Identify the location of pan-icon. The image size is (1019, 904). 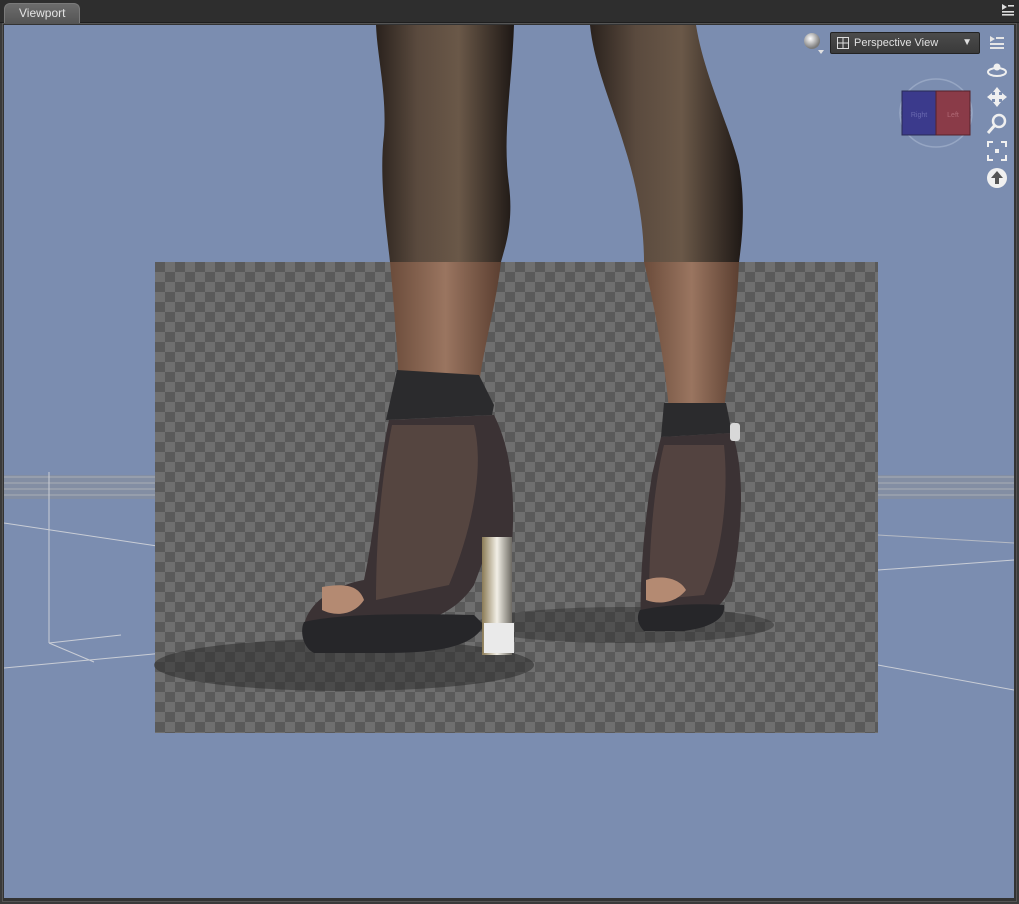
(997, 97).